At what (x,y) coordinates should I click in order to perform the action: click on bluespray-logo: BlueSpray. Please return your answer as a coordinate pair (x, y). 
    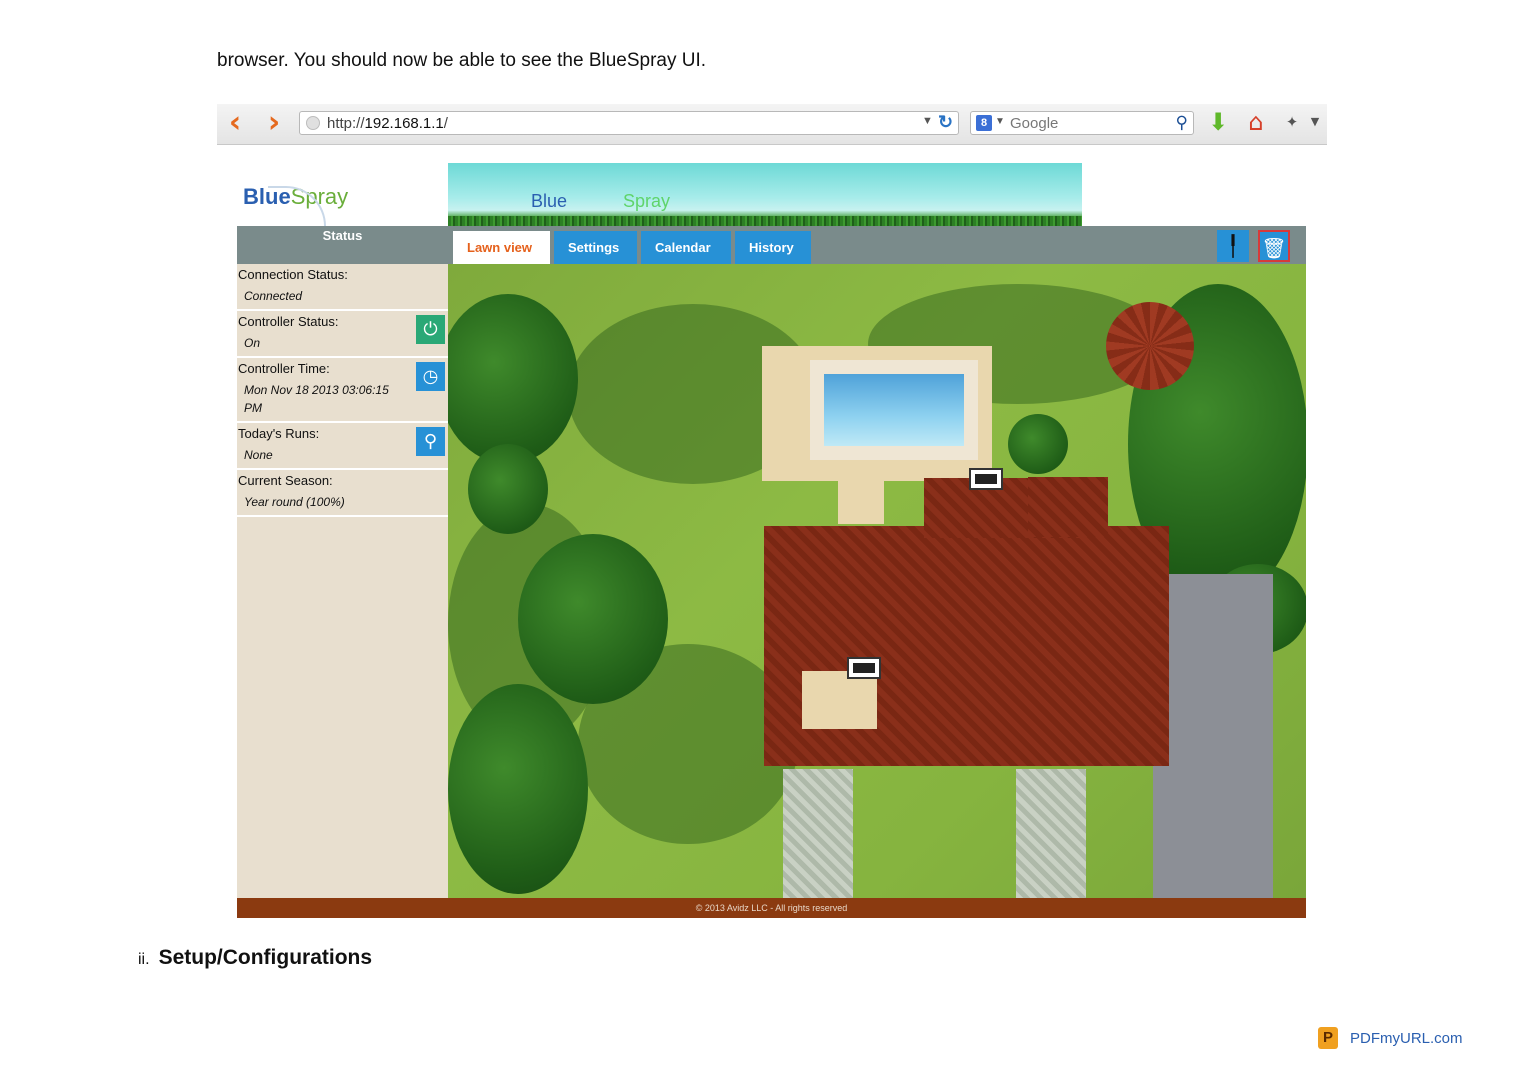
    Looking at the image, I should click on (295, 206).